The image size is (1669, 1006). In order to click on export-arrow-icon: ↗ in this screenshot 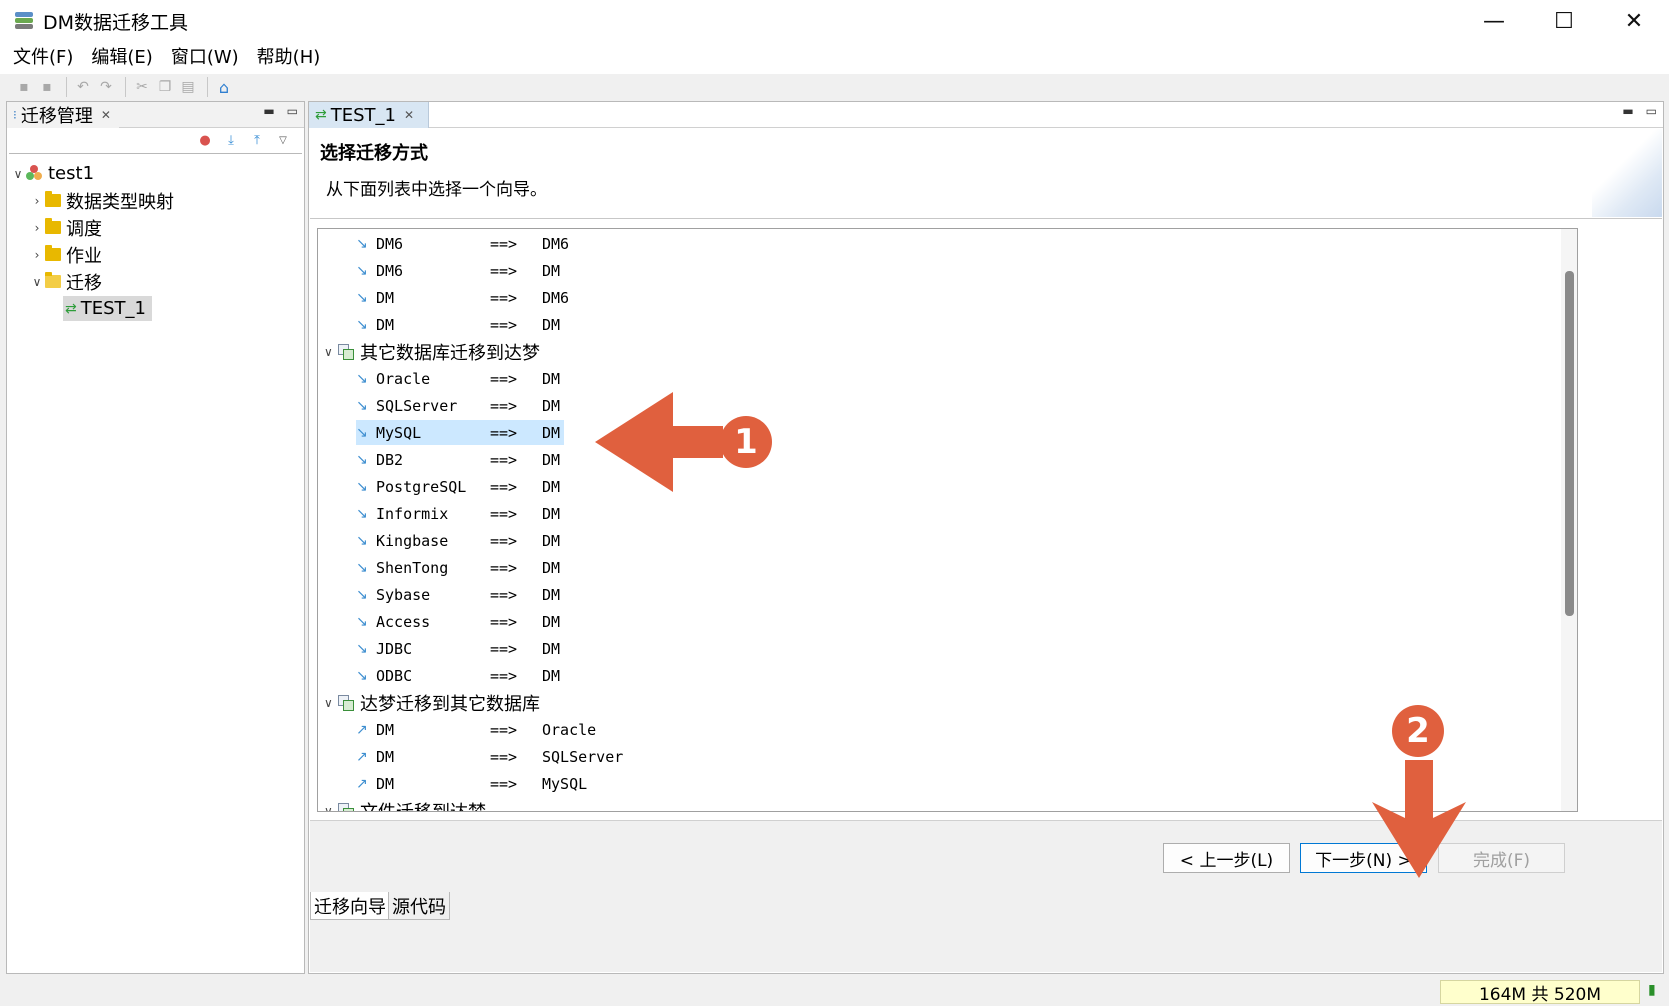, I will do `click(362, 756)`.